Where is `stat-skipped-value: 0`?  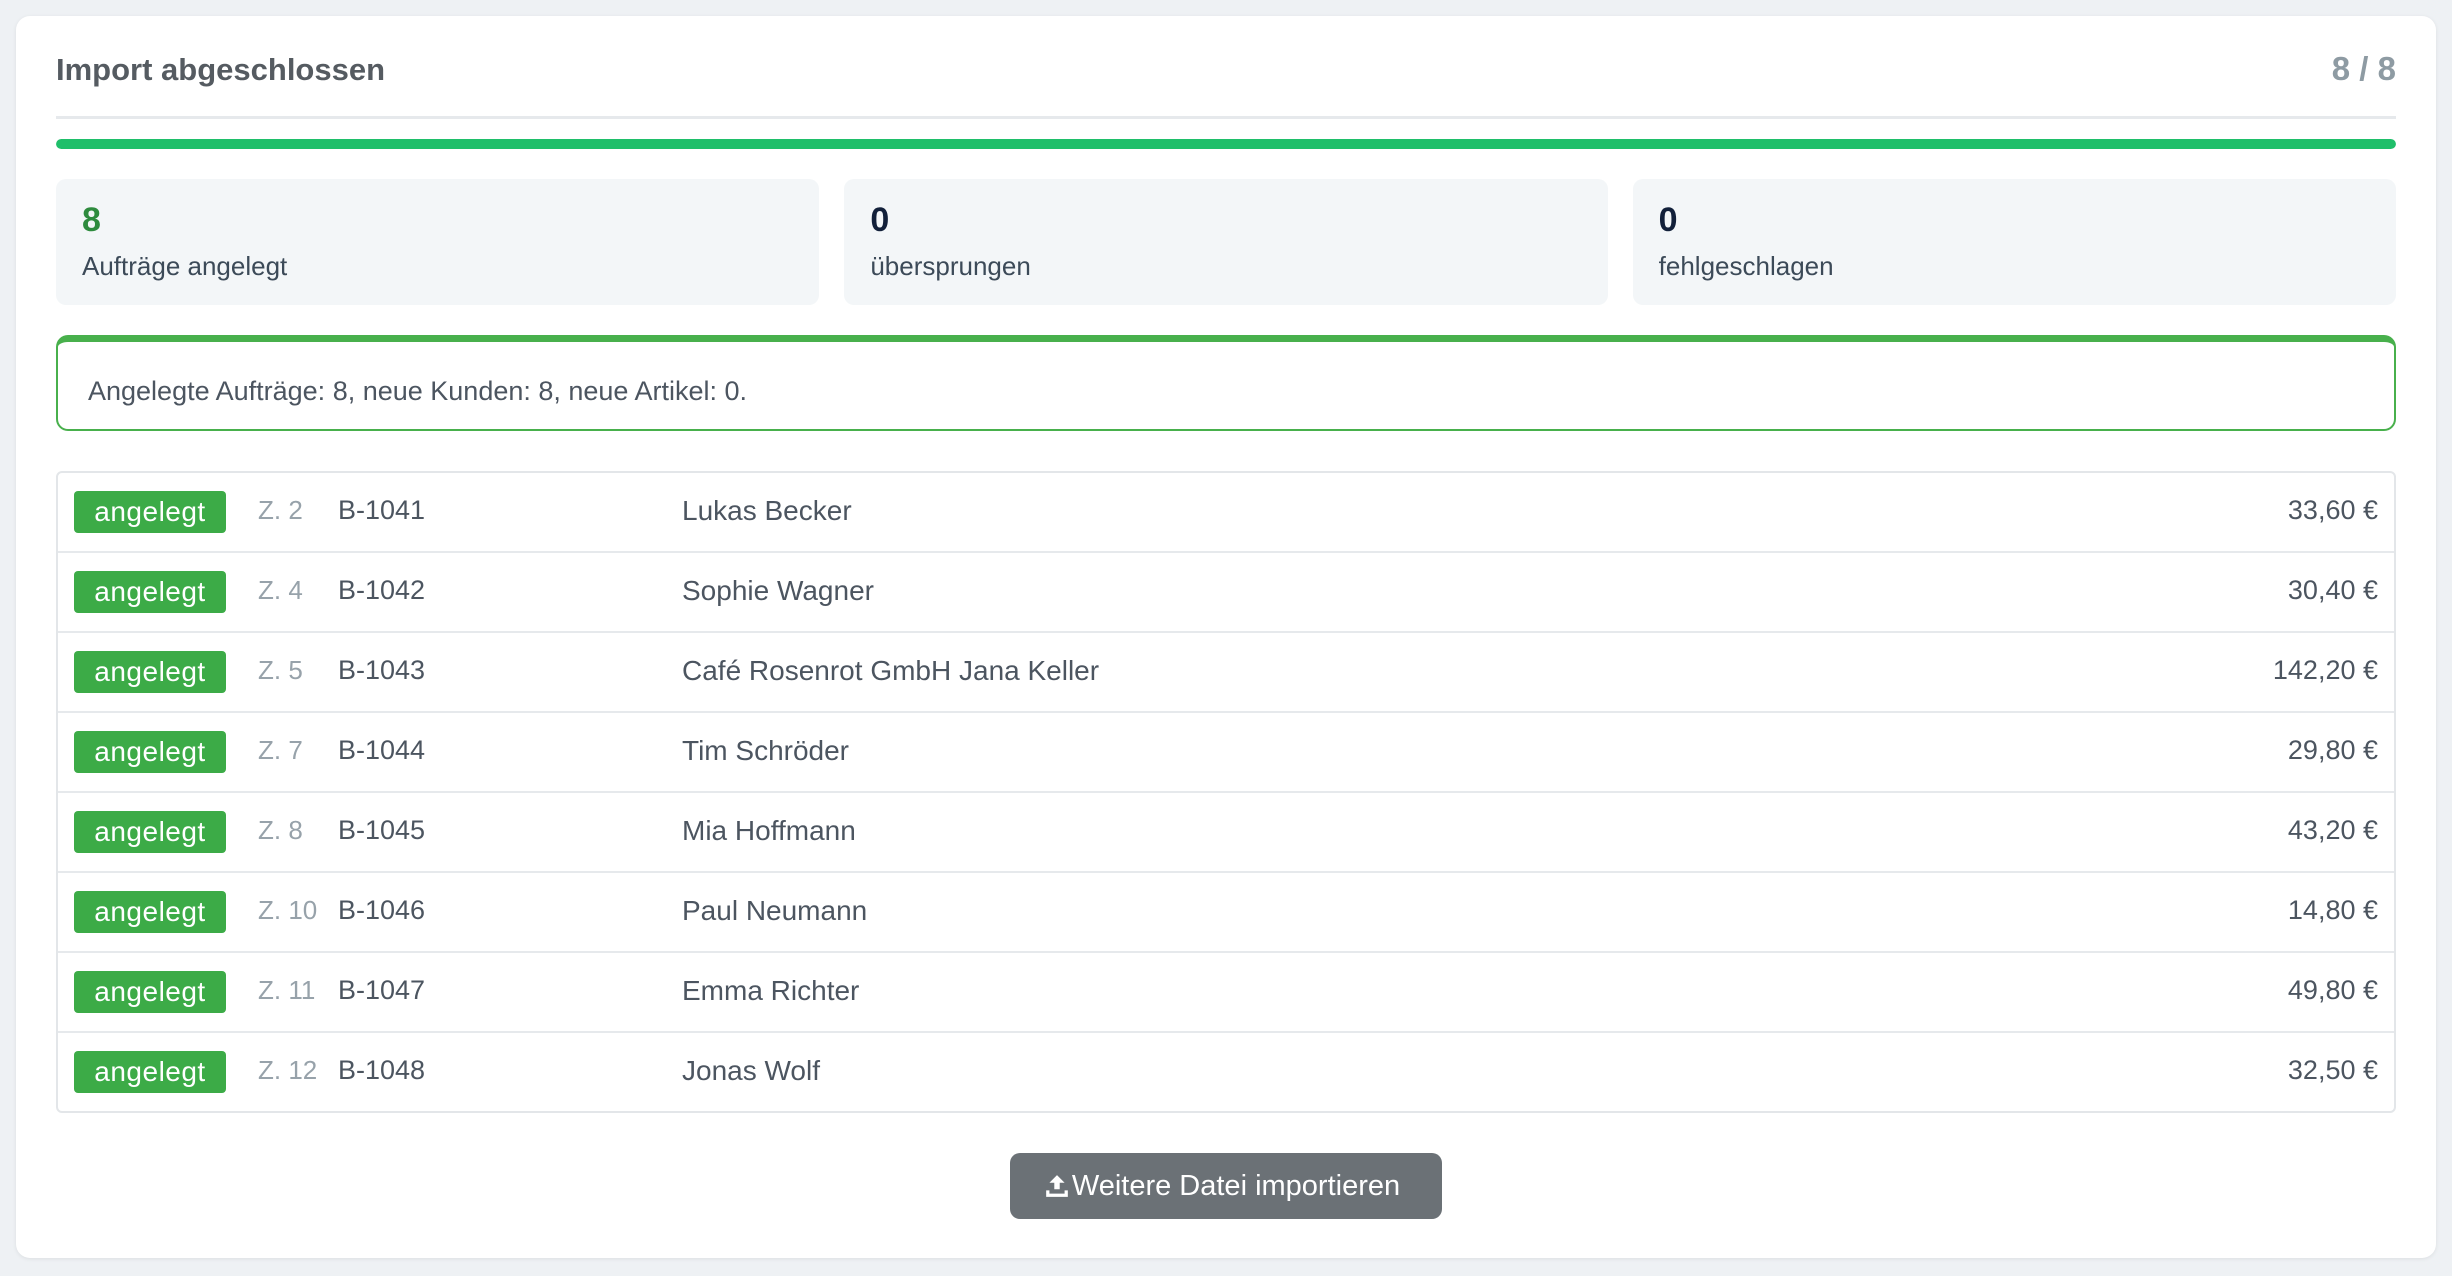
stat-skipped-value: 0 is located at coordinates (880, 220).